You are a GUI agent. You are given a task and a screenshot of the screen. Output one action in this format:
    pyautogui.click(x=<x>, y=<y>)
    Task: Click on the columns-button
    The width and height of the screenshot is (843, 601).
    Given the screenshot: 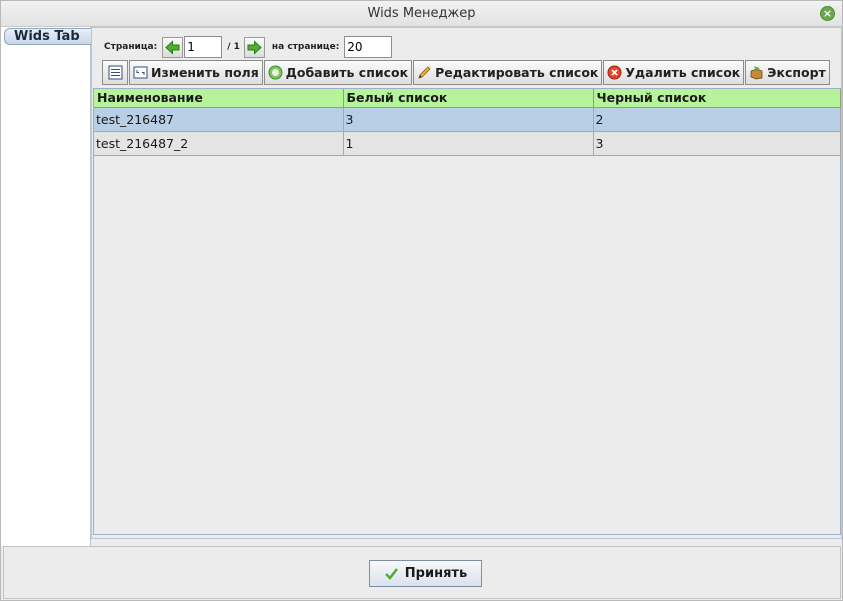 What is the action you would take?
    pyautogui.click(x=115, y=72)
    